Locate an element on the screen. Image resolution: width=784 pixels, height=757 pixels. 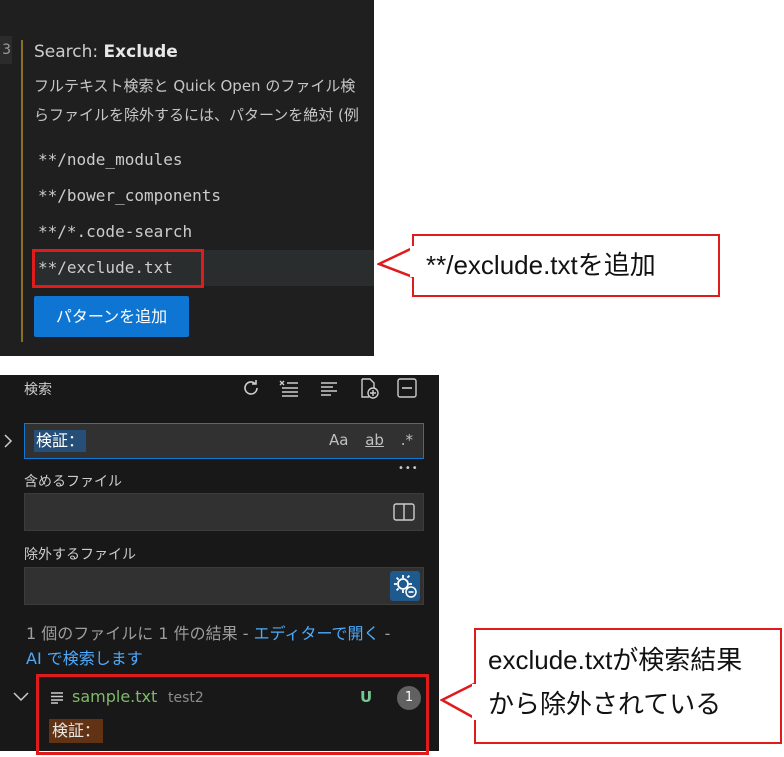
callout-excluded: exclude.txtが検索結果 から除外されている is located at coordinates (628, 686).